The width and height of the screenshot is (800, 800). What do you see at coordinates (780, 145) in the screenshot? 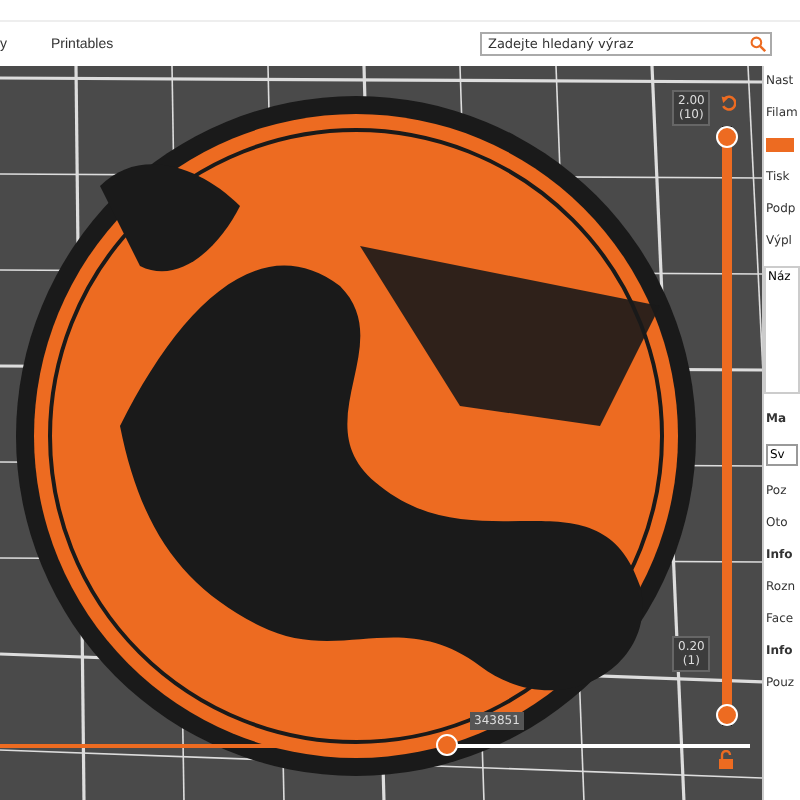
I see `filament-color-swatch` at bounding box center [780, 145].